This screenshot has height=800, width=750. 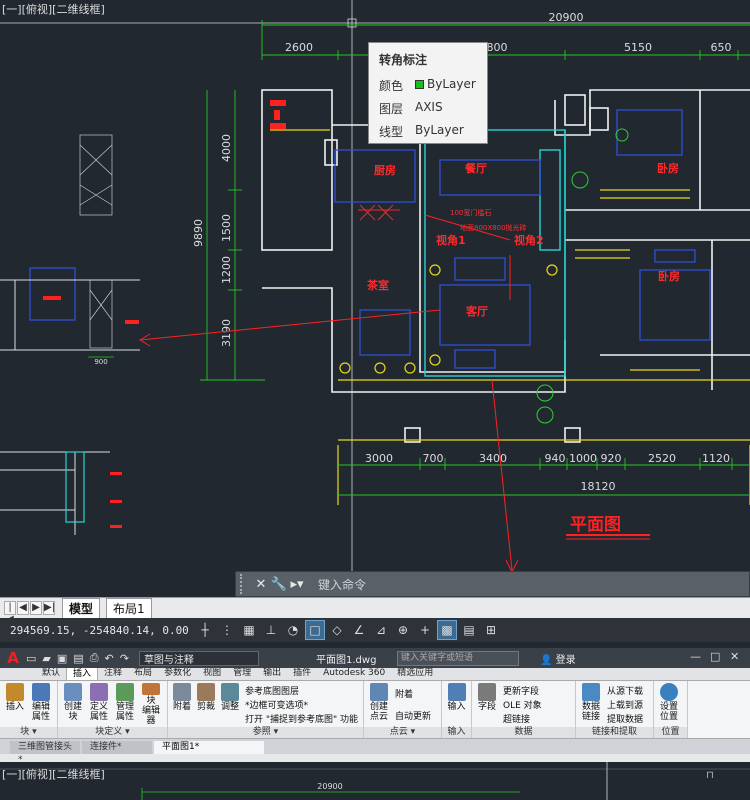 What do you see at coordinates (81, 608) in the screenshot?
I see `tab-model: 模型` at bounding box center [81, 608].